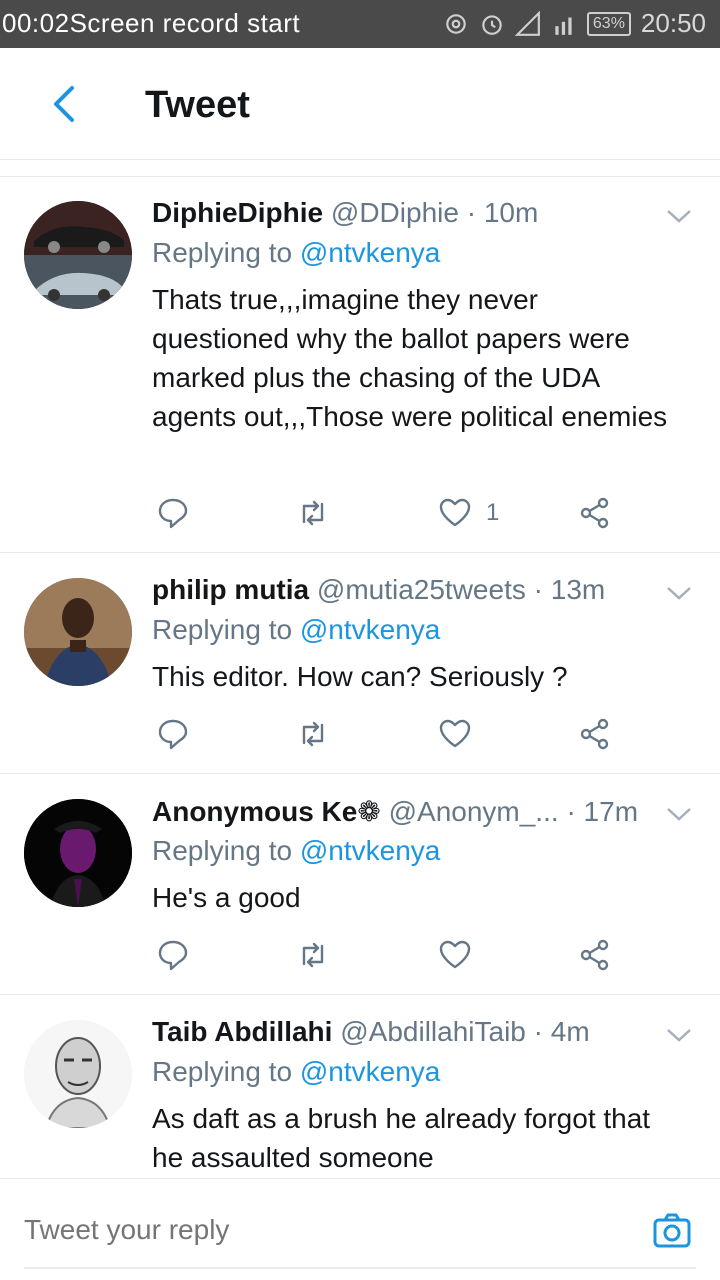 This screenshot has width=720, height=1280. I want to click on status-icons: 63% 20:50, so click(574, 23).